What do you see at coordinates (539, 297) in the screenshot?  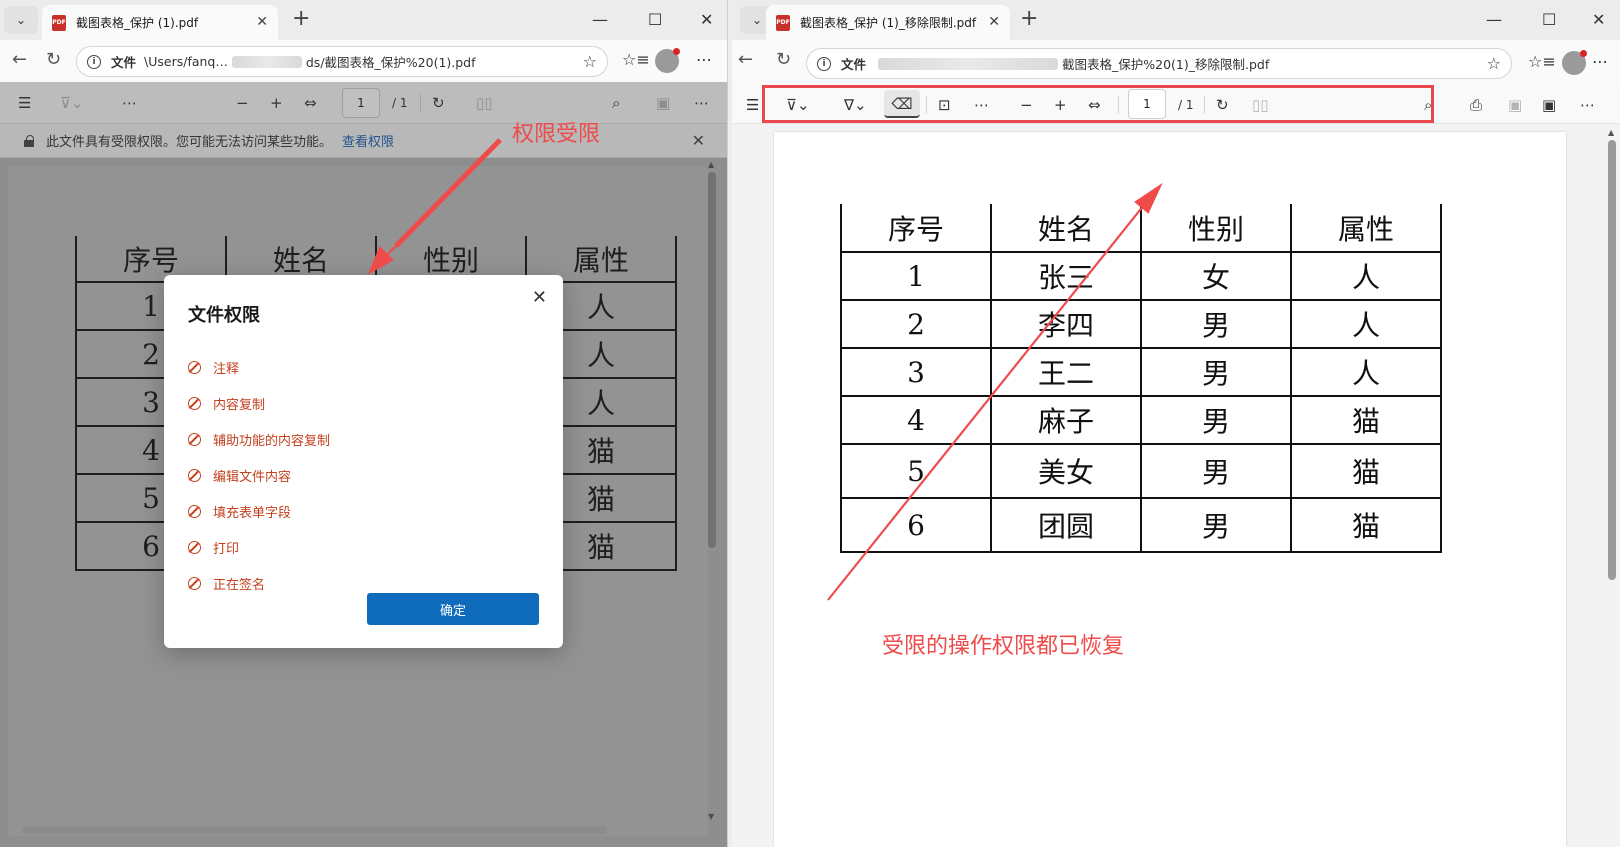 I see `close-icon: ✕` at bounding box center [539, 297].